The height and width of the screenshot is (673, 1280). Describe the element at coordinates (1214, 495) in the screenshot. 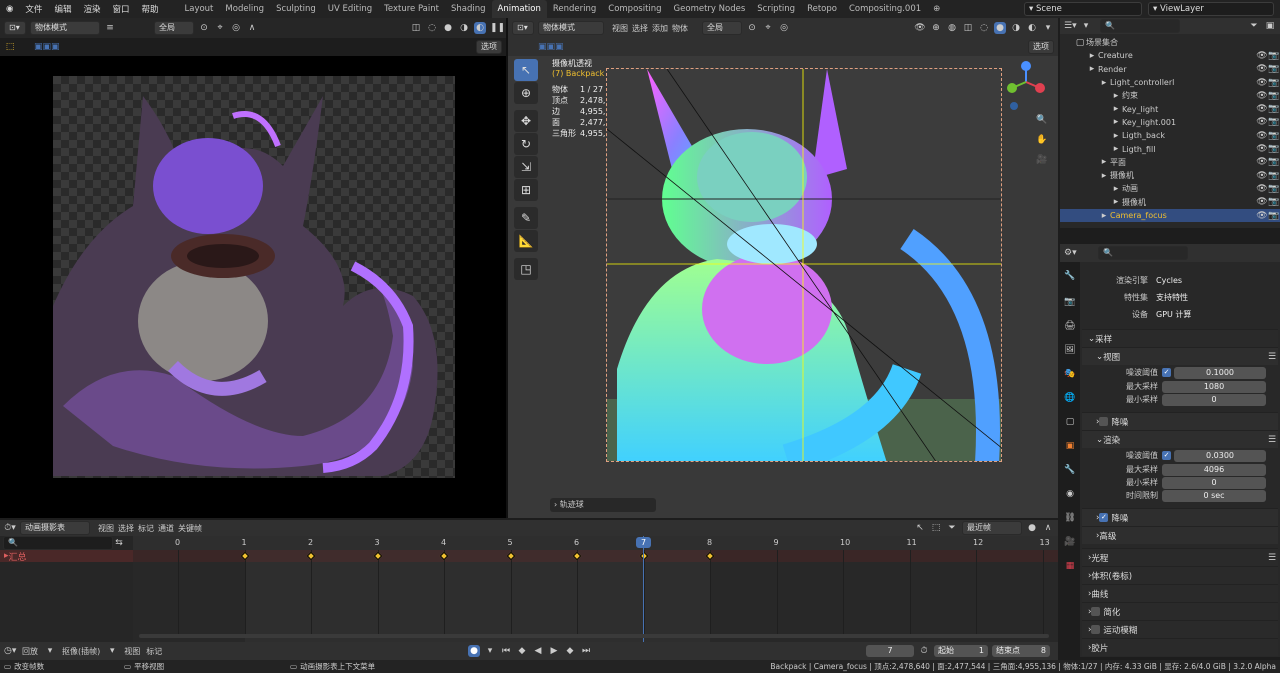

I see `time-limit-field: 0 sec` at that location.